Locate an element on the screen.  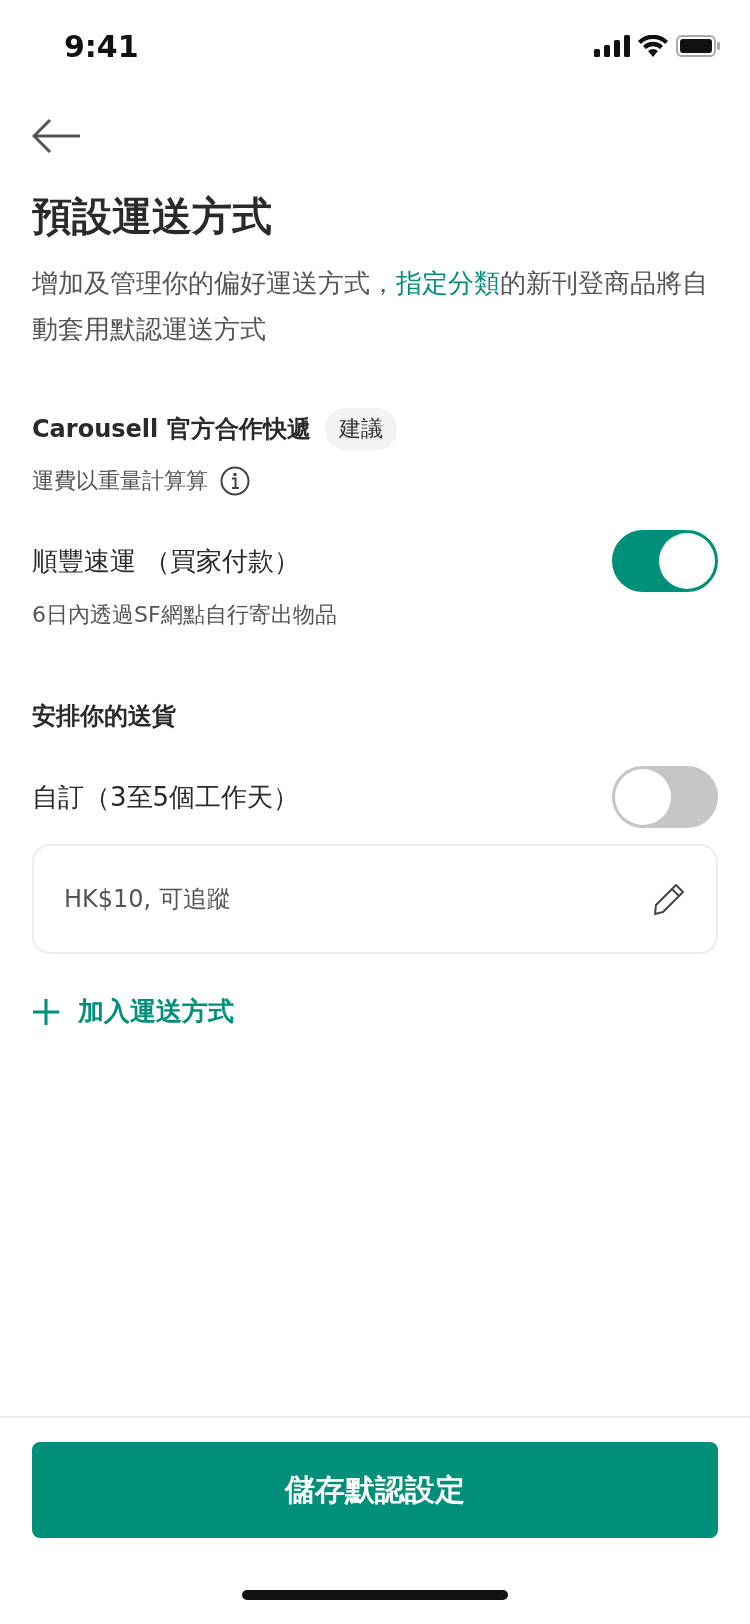
option-description: 6日內透過SF網點自行寄出物品 is located at coordinates (185, 615).